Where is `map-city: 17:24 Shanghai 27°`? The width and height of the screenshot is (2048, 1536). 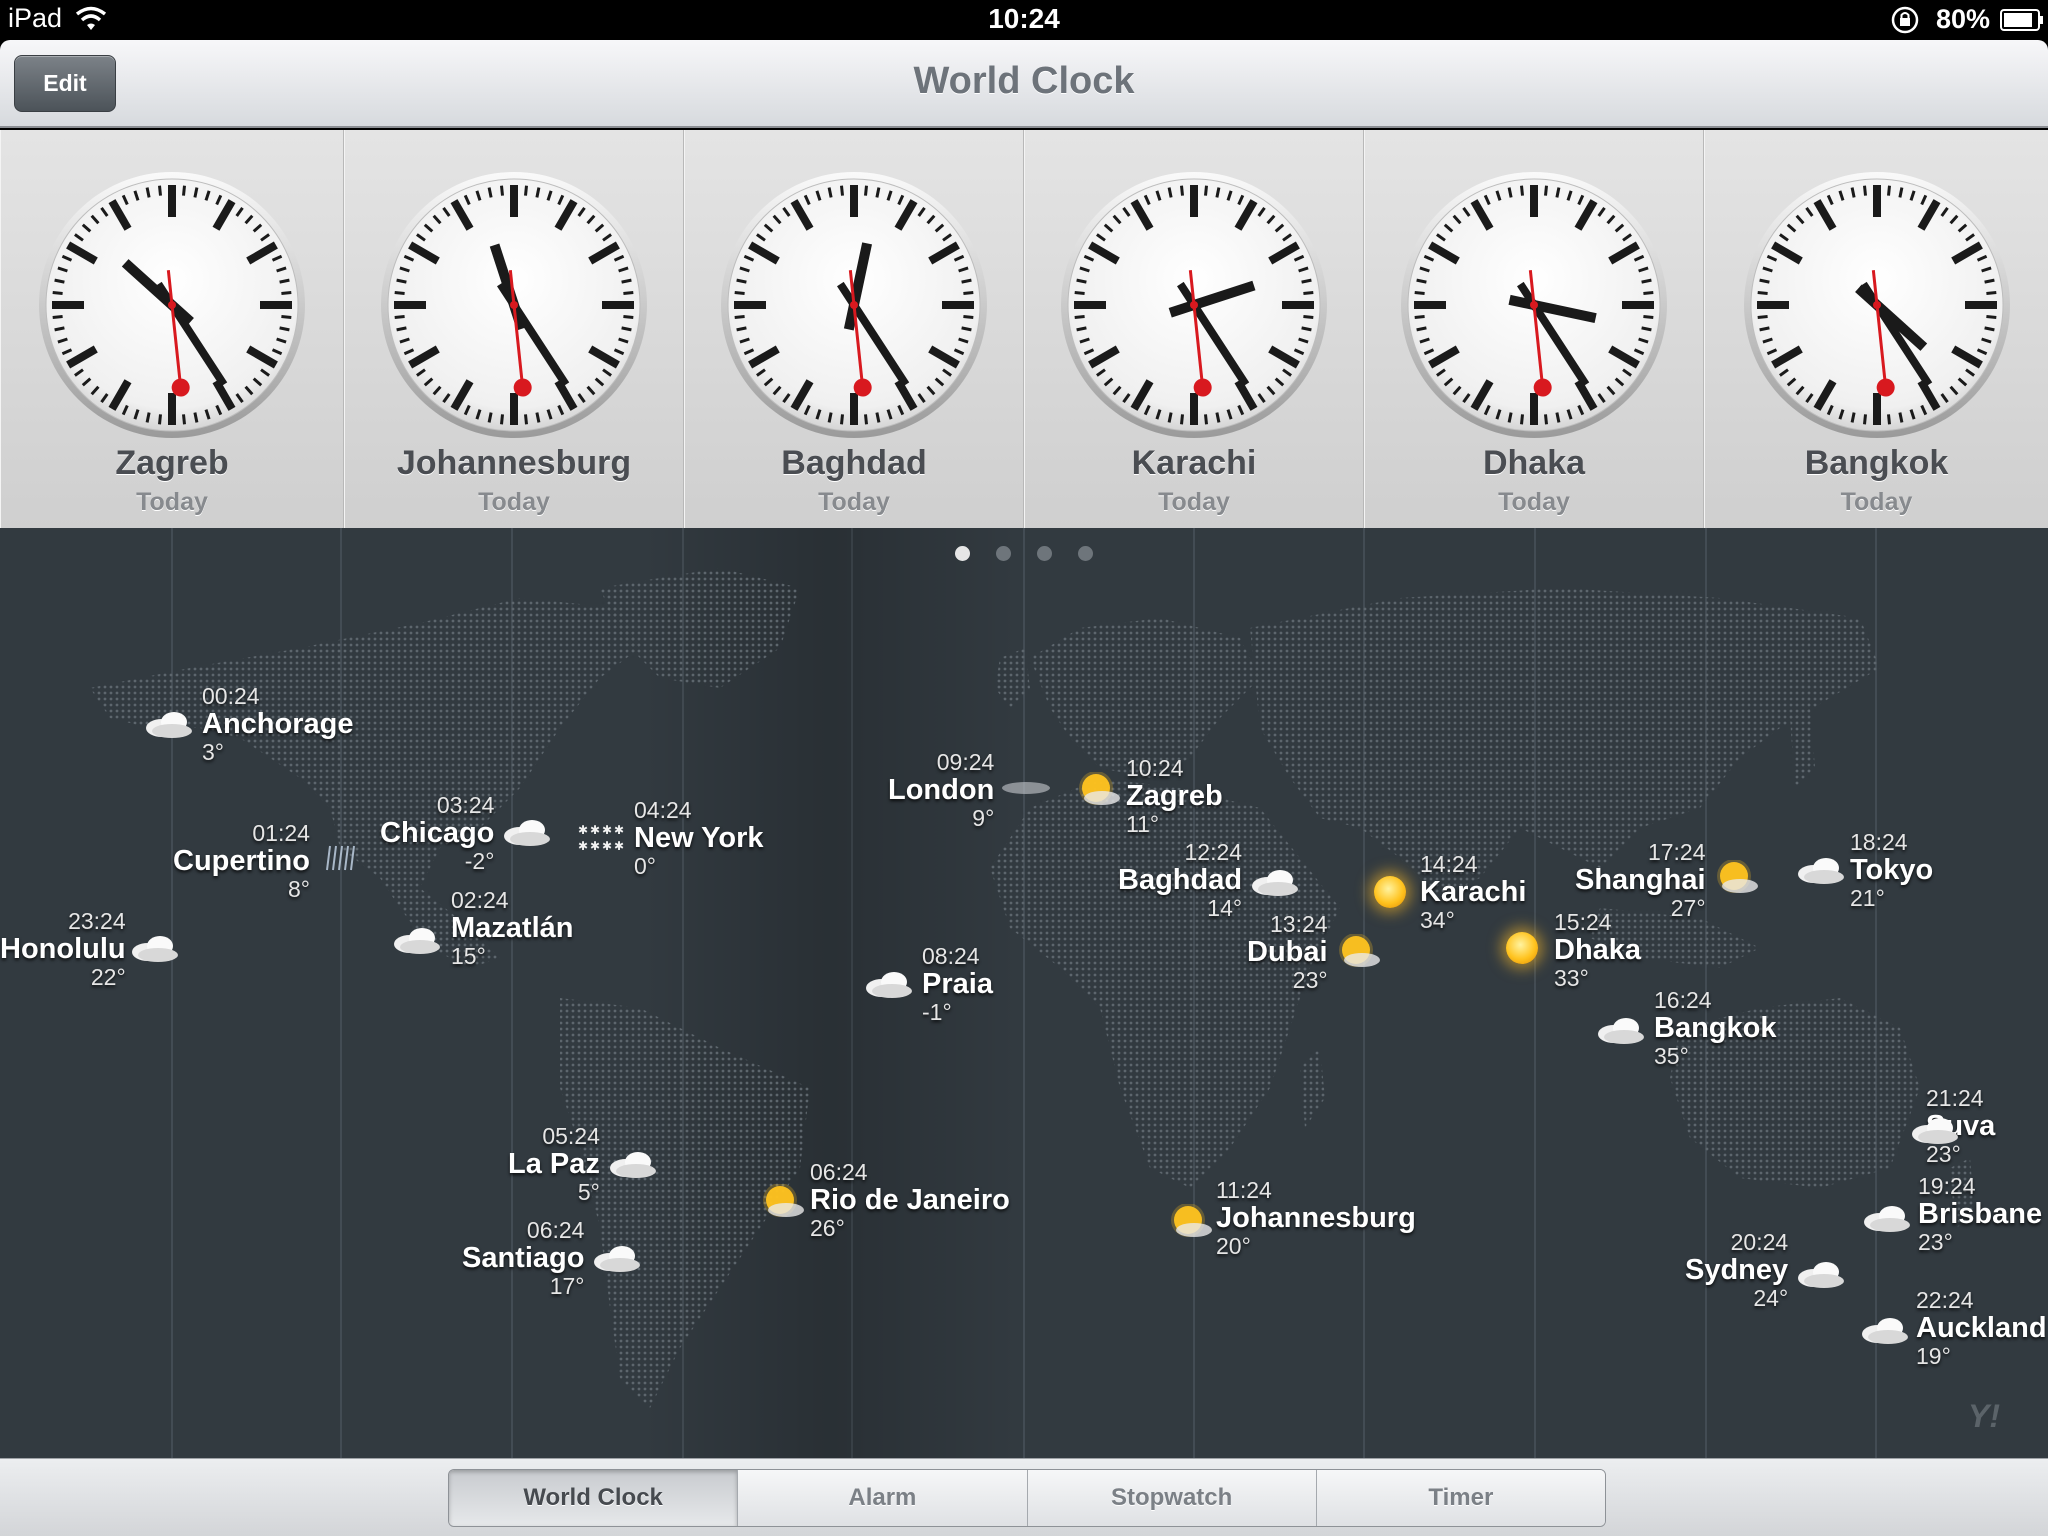
map-city: 17:24 Shanghai 27° is located at coordinates (1640, 880).